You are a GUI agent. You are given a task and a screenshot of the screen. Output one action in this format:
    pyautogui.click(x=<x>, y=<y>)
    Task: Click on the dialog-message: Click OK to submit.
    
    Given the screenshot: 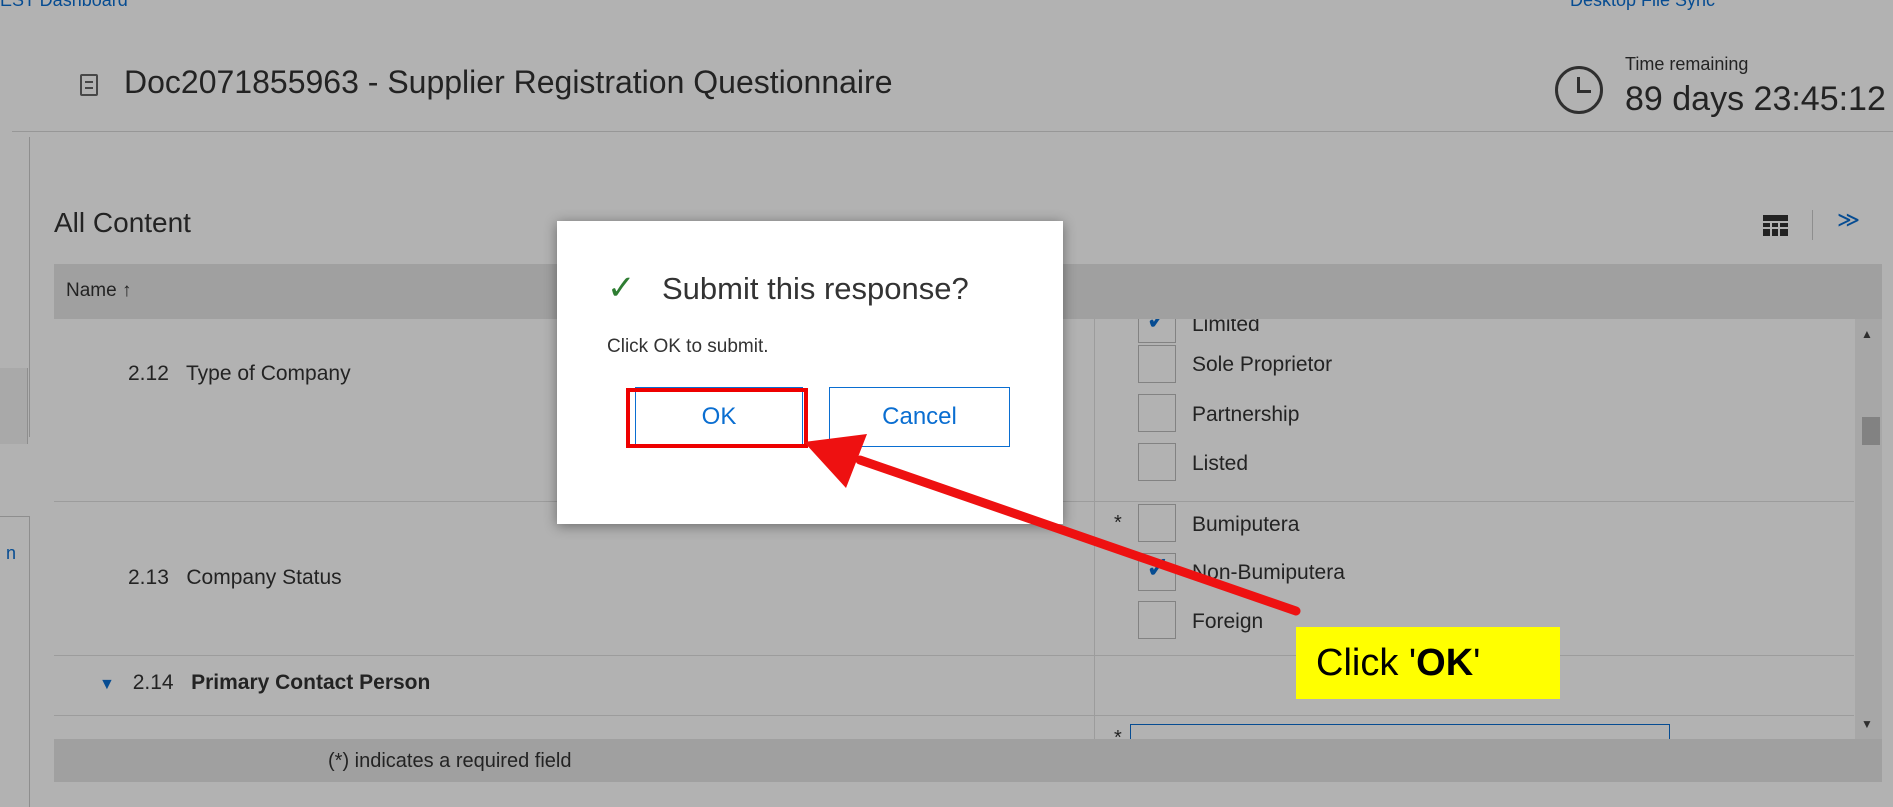 What is the action you would take?
    pyautogui.click(x=688, y=346)
    